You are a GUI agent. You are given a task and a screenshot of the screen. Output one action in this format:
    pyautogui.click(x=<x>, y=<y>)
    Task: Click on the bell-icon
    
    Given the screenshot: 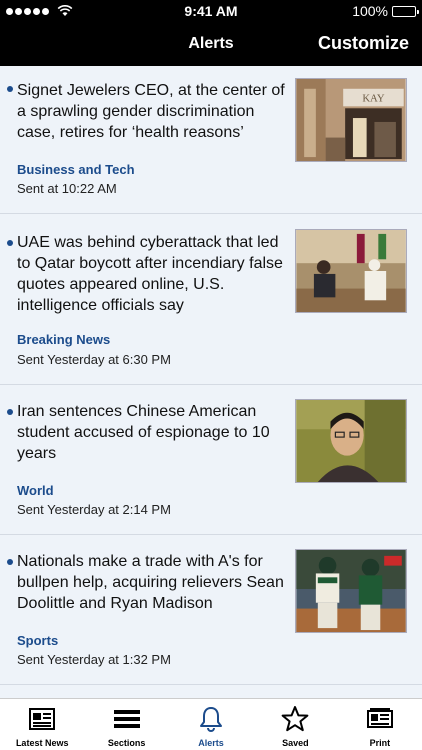 What is the action you would take?
    pyautogui.click(x=211, y=719)
    